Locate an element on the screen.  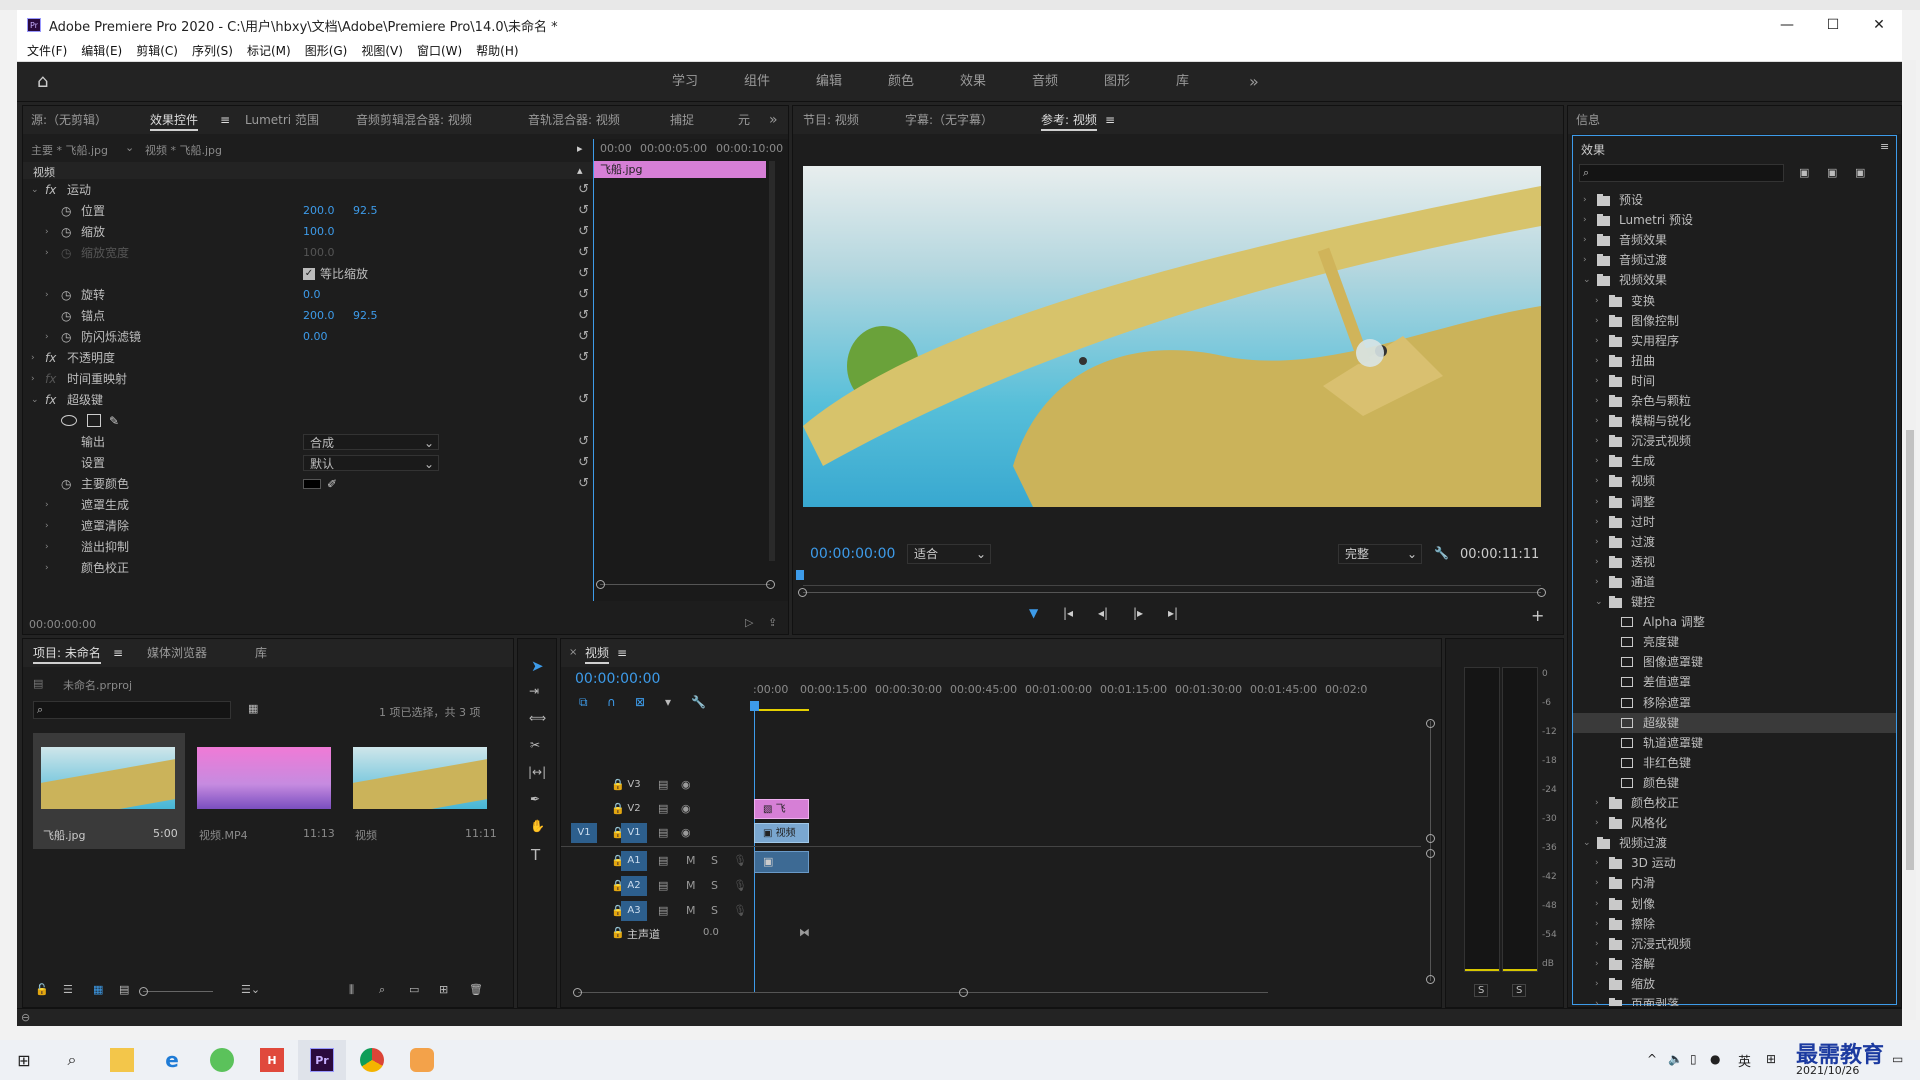
effects-tree-item: › 沉浸式视频 is located at coordinates (1734, 441).